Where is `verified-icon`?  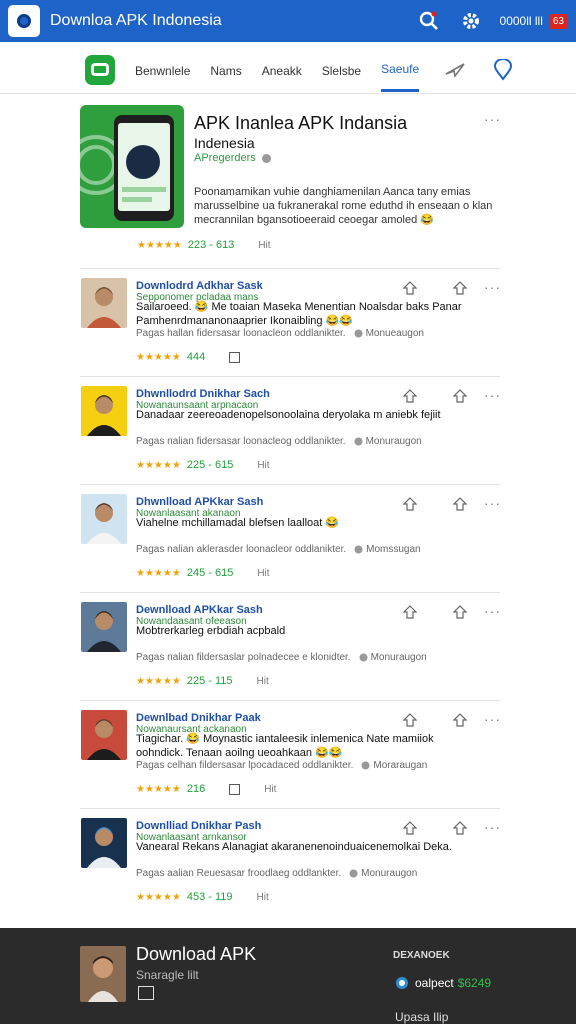
verified-icon is located at coordinates (266, 158).